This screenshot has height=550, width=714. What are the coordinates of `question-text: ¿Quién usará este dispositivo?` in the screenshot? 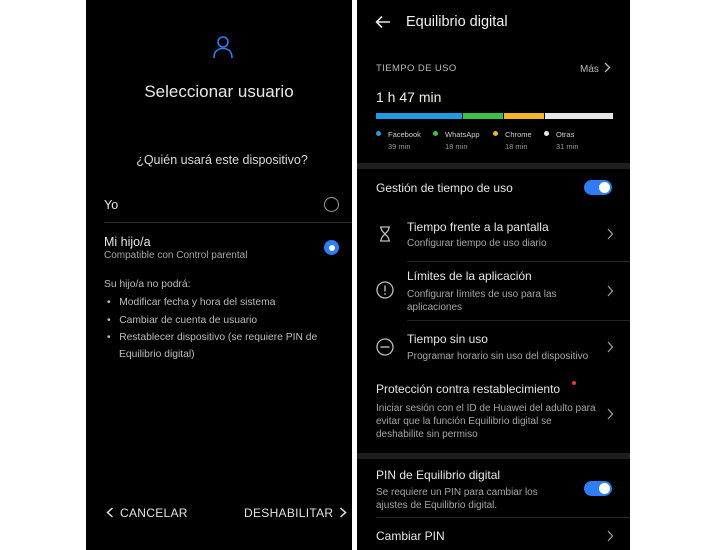 It's located at (222, 160).